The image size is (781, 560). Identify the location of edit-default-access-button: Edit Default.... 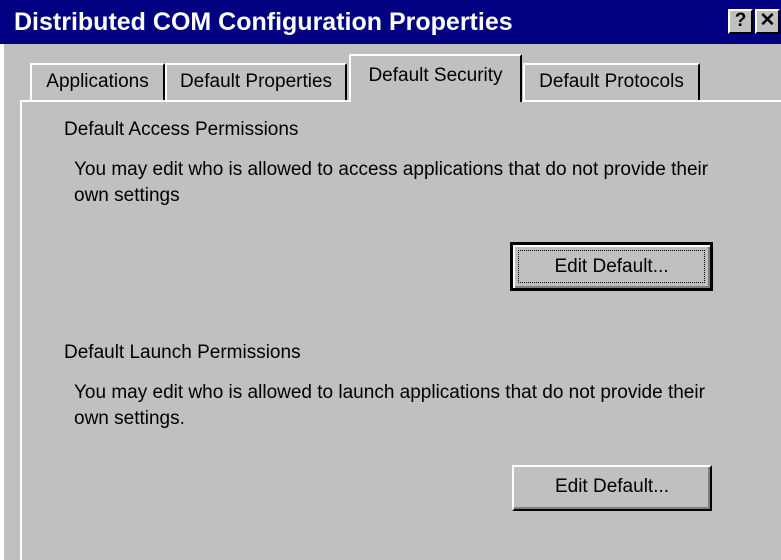
(611, 266).